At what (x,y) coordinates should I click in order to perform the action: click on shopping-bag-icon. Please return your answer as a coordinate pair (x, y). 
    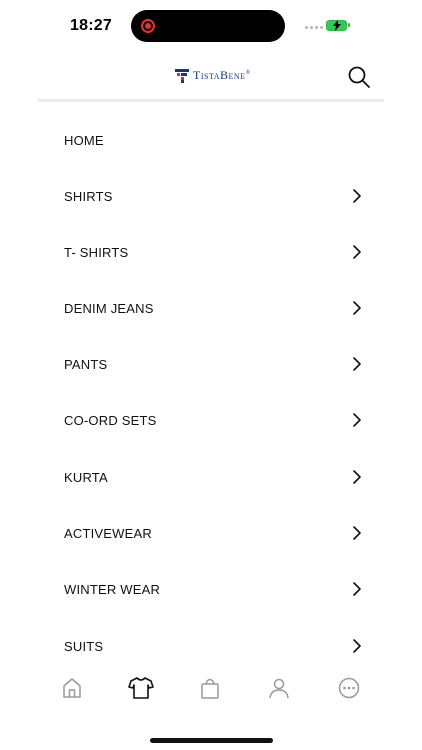
    Looking at the image, I should click on (210, 688).